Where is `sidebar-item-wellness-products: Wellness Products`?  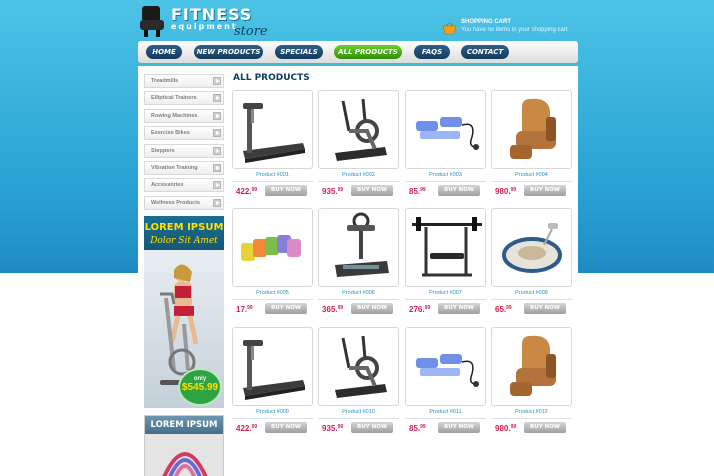 sidebar-item-wellness-products: Wellness Products is located at coordinates (184, 202).